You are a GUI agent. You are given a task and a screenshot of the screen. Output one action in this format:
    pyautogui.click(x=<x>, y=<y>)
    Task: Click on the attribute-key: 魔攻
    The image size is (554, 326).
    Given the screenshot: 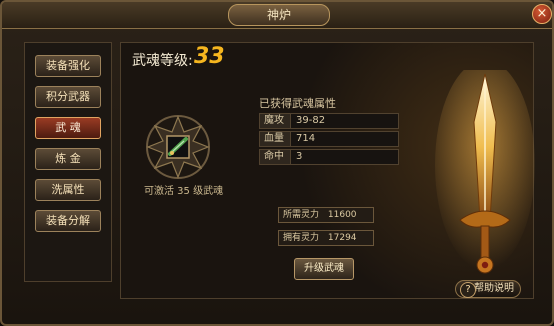 What is the action you would take?
    pyautogui.click(x=275, y=121)
    